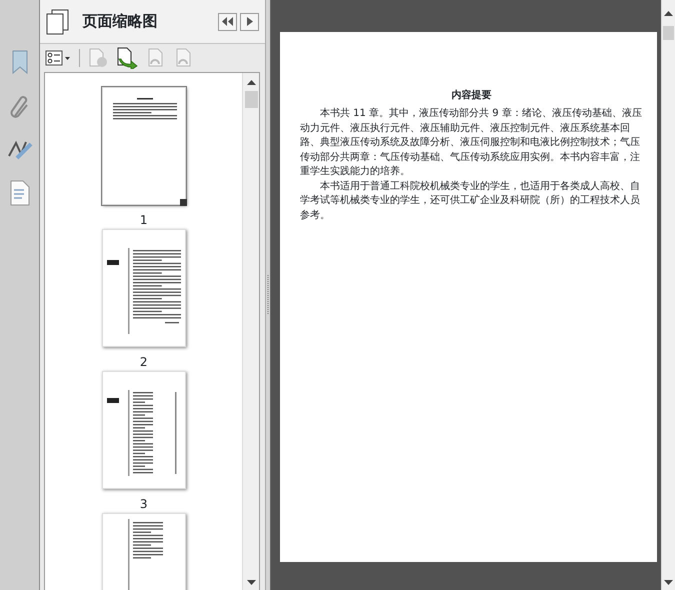 This screenshot has height=590, width=675. Describe the element at coordinates (120, 21) in the screenshot. I see `panel-title: 页面缩略图` at that location.